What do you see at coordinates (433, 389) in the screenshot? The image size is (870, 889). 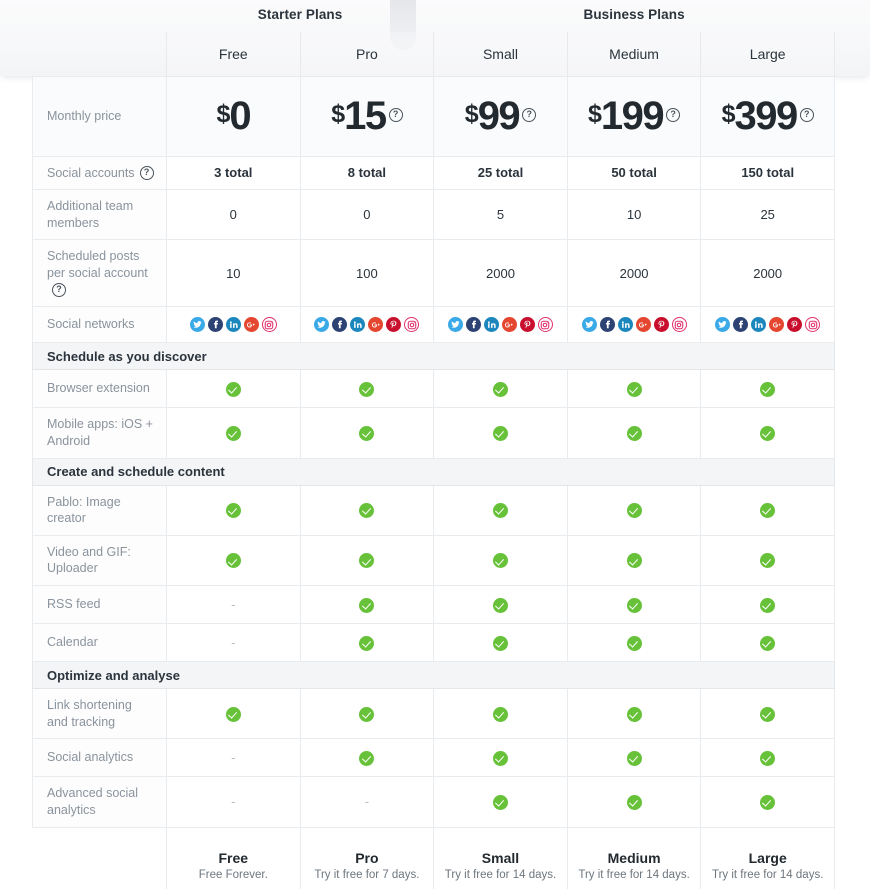 I see `feature-row-browser-extension: Browser extension` at bounding box center [433, 389].